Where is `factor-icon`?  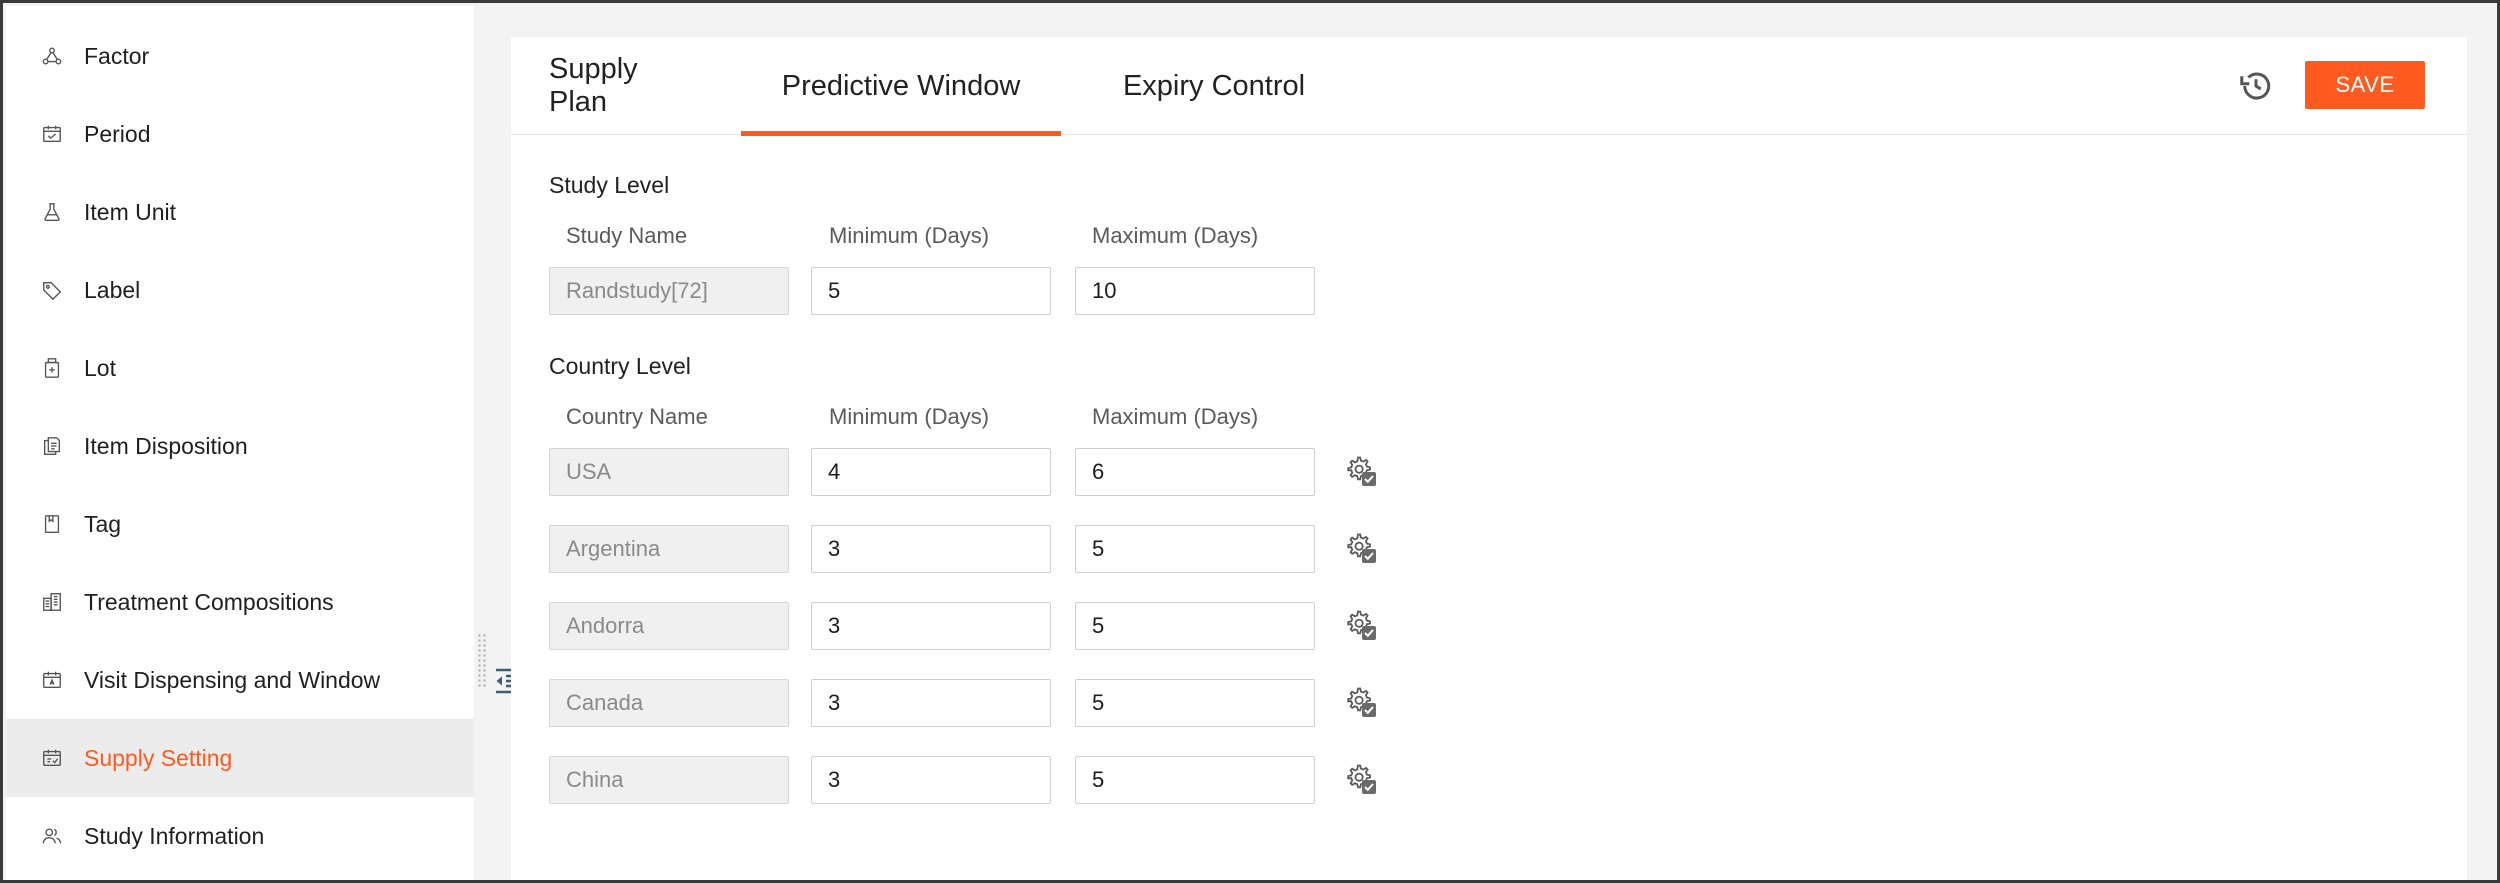
factor-icon is located at coordinates (52, 56).